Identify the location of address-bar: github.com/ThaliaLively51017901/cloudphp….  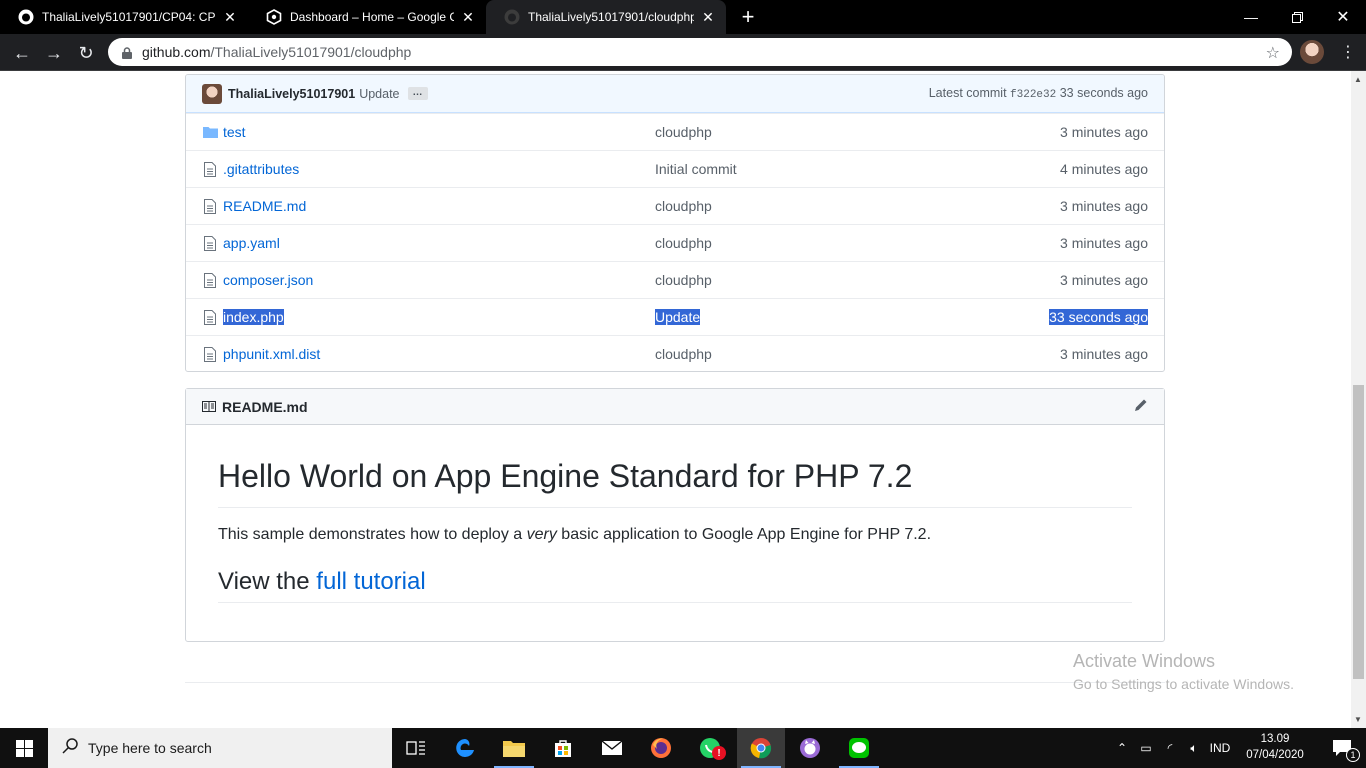
(700, 52).